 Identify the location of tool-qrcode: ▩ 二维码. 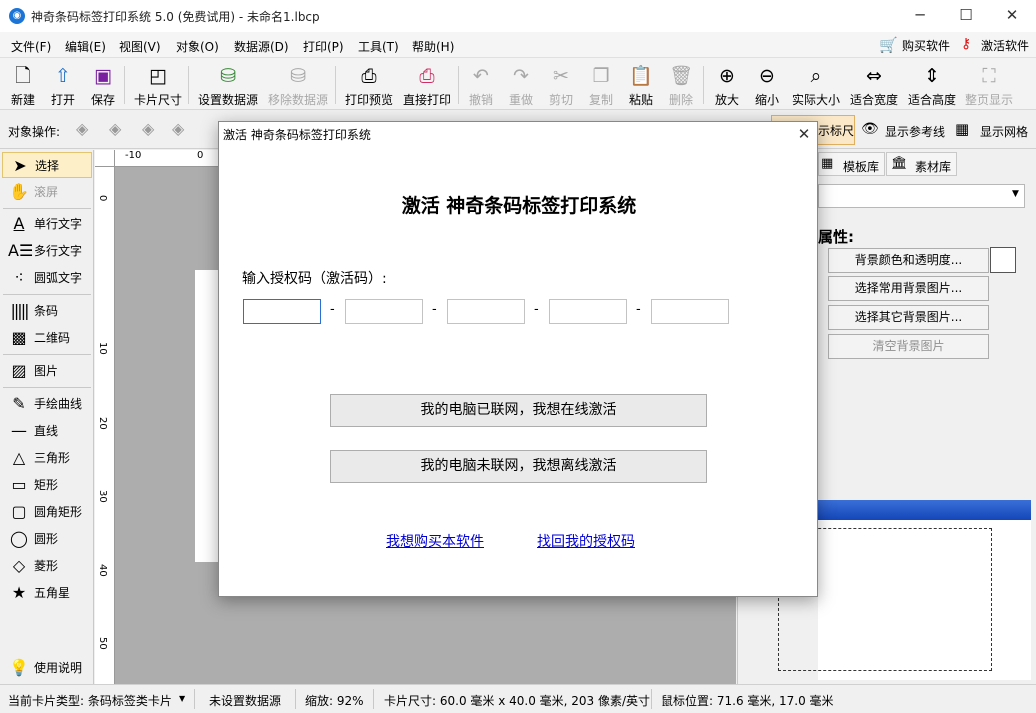
(47, 338).